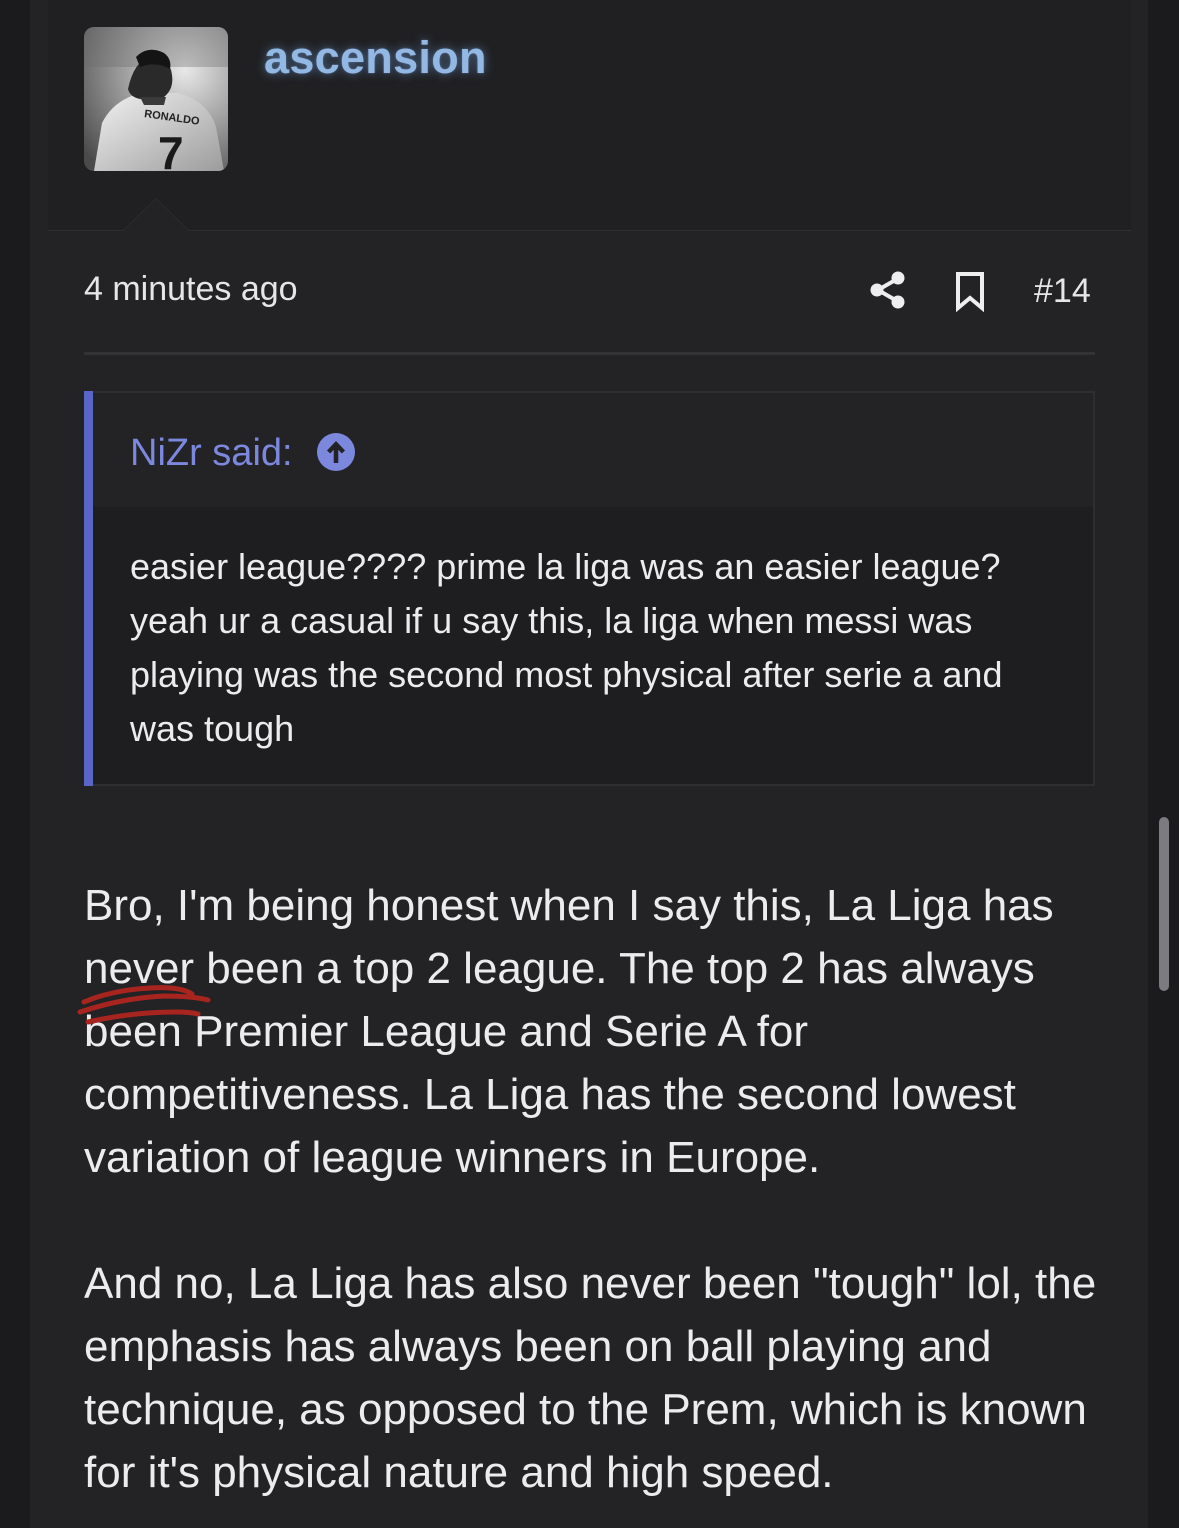 The image size is (1179, 1528). What do you see at coordinates (1062, 291) in the screenshot?
I see `post-number-link: #14` at bounding box center [1062, 291].